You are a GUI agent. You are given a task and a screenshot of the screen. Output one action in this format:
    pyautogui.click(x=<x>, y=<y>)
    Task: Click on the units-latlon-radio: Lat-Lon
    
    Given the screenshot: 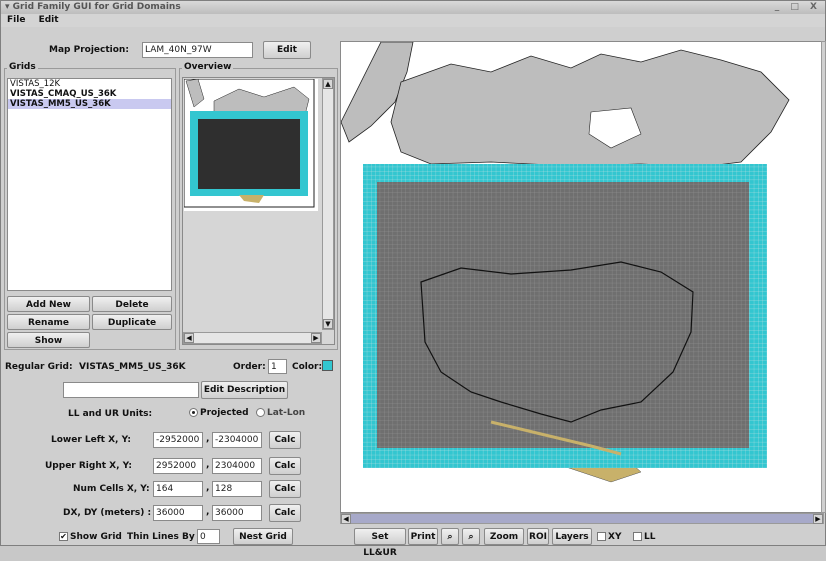 What is the action you would take?
    pyautogui.click(x=280, y=413)
    